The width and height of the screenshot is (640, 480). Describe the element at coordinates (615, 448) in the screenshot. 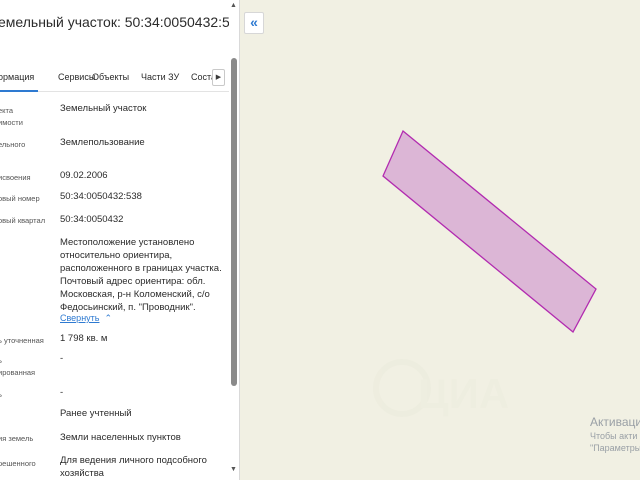

I see `activation-line: "Параметры` at that location.